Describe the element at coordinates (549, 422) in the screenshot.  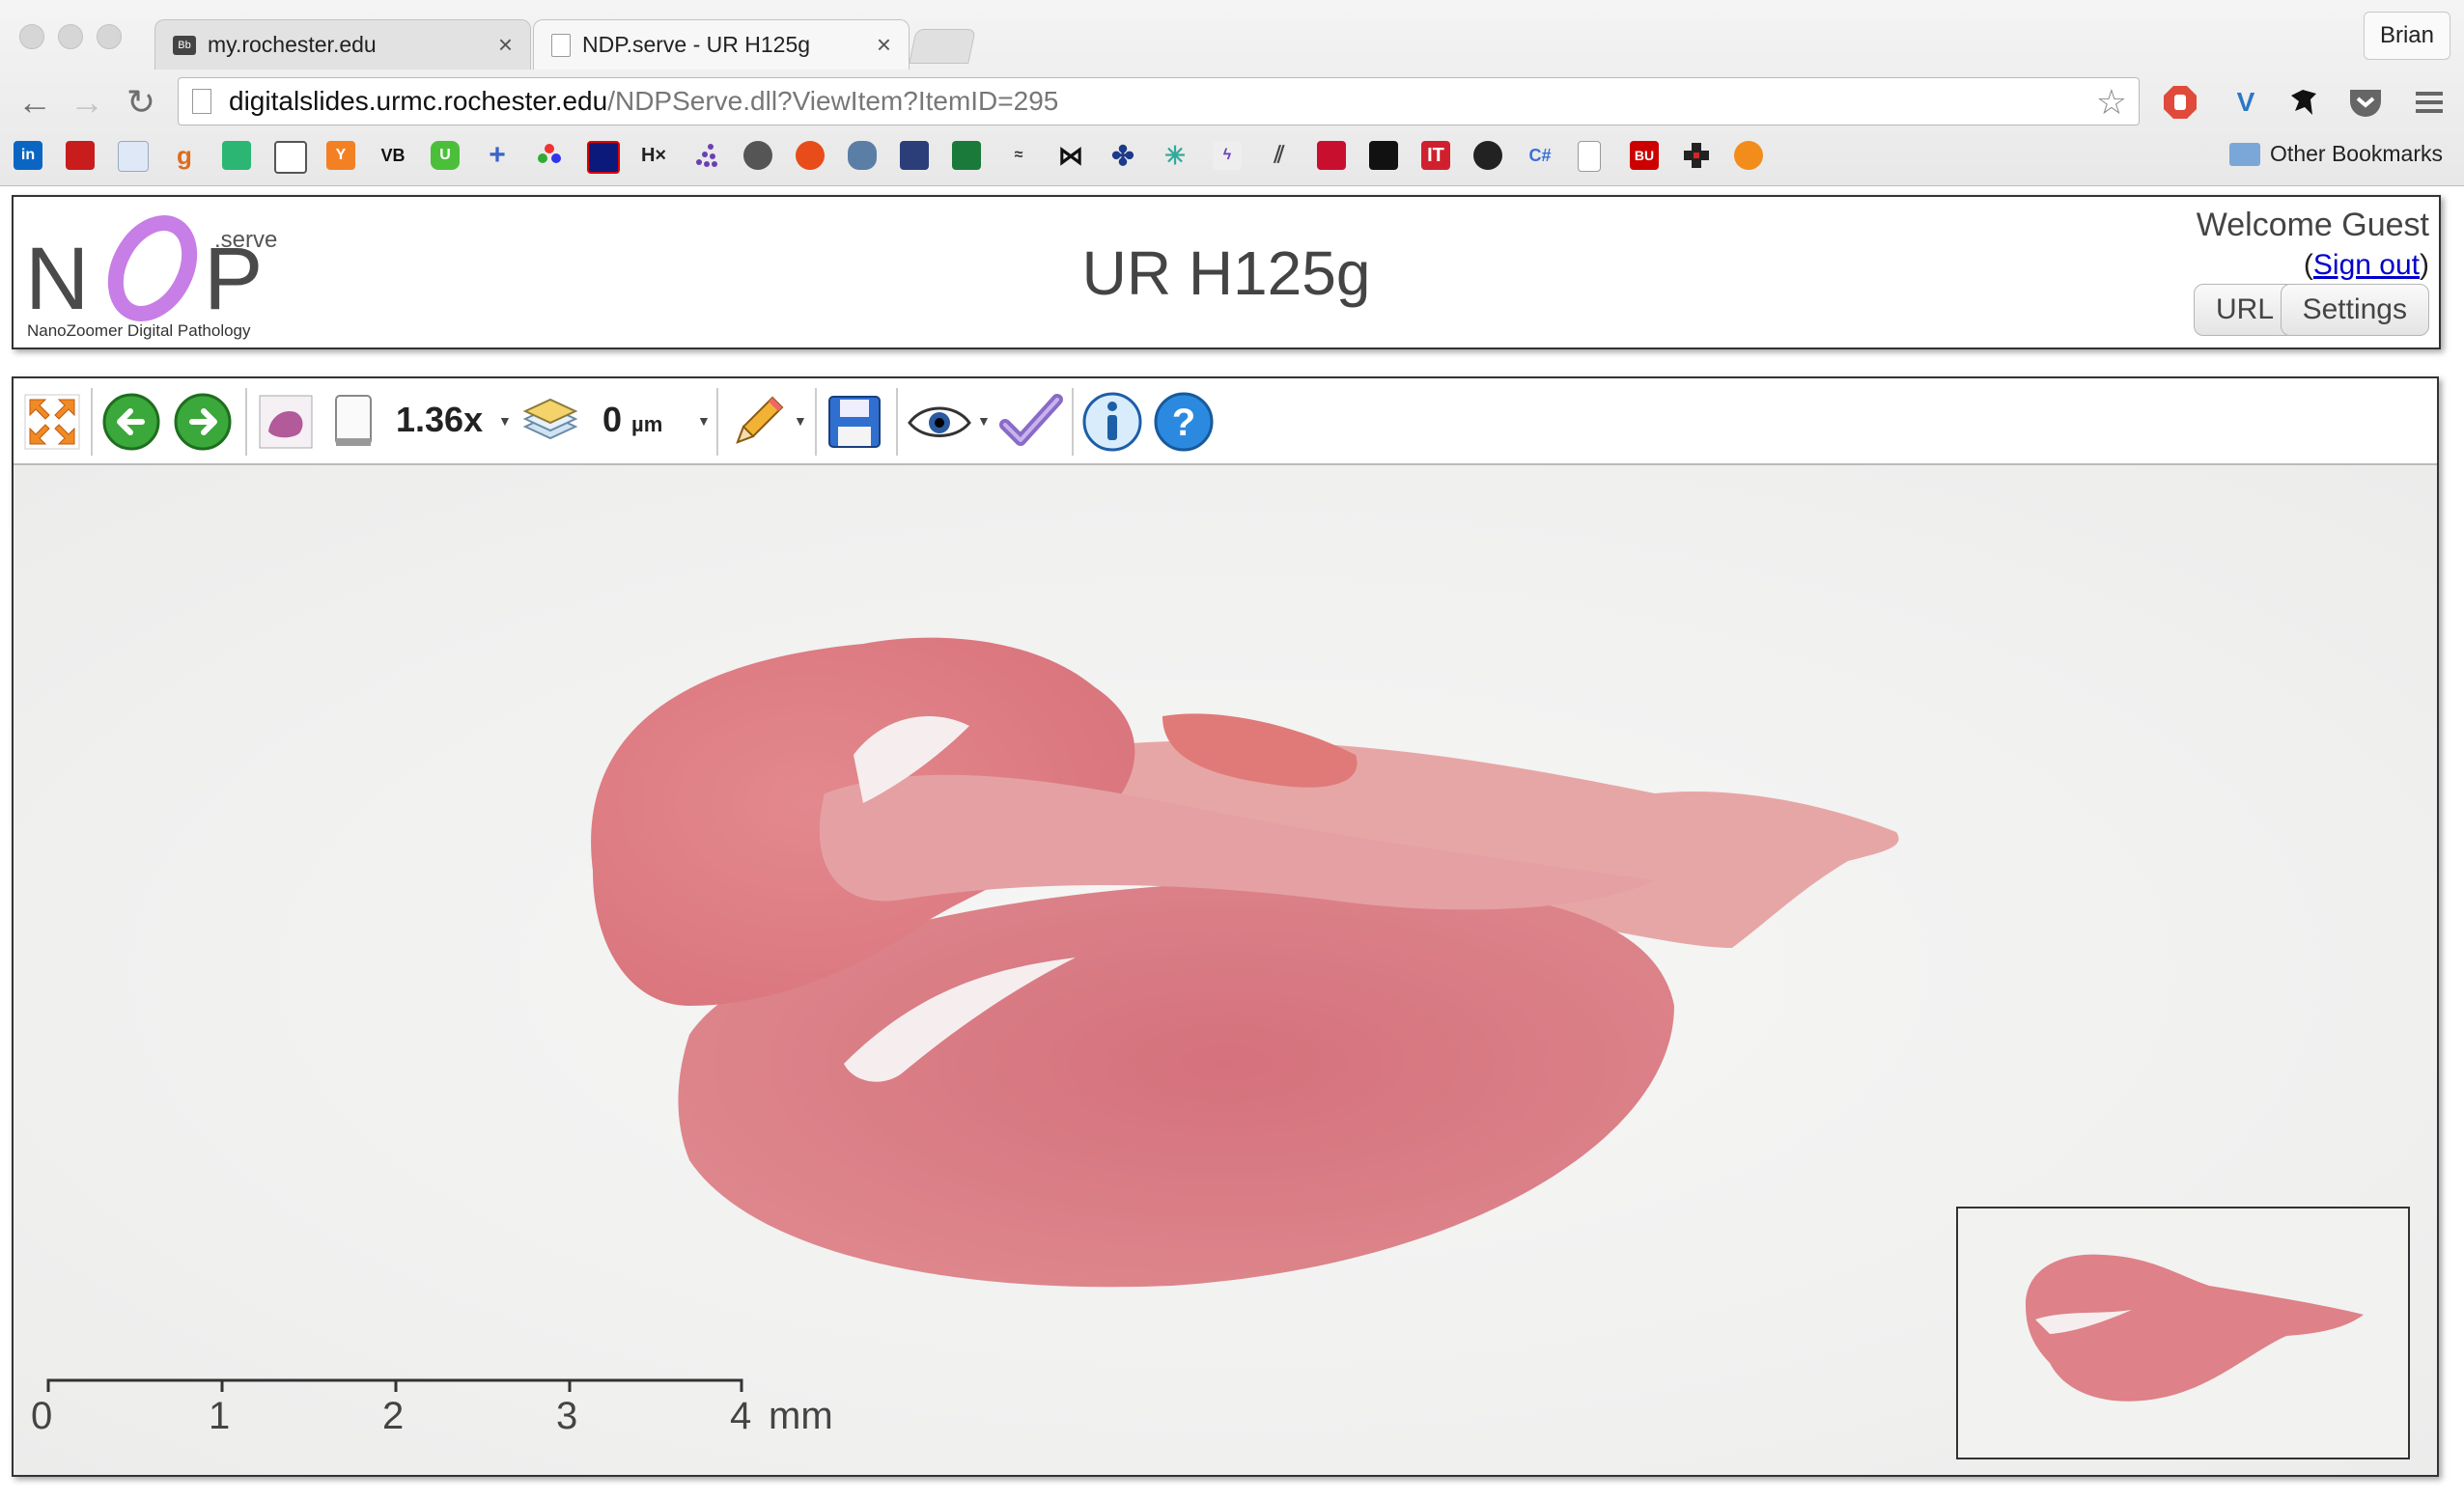
I see `layers-icon` at that location.